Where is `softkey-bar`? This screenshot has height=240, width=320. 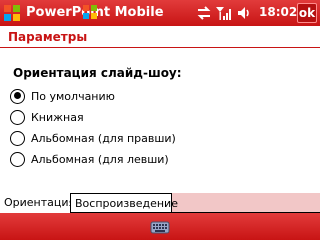
softkey-bar is located at coordinates (160, 226).